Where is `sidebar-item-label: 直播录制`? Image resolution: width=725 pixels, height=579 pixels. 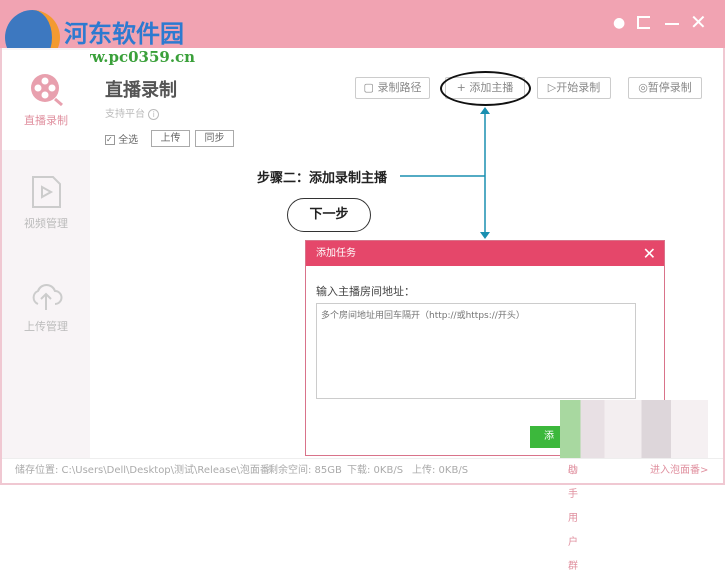
sidebar-item-label: 直播录制 is located at coordinates (46, 120).